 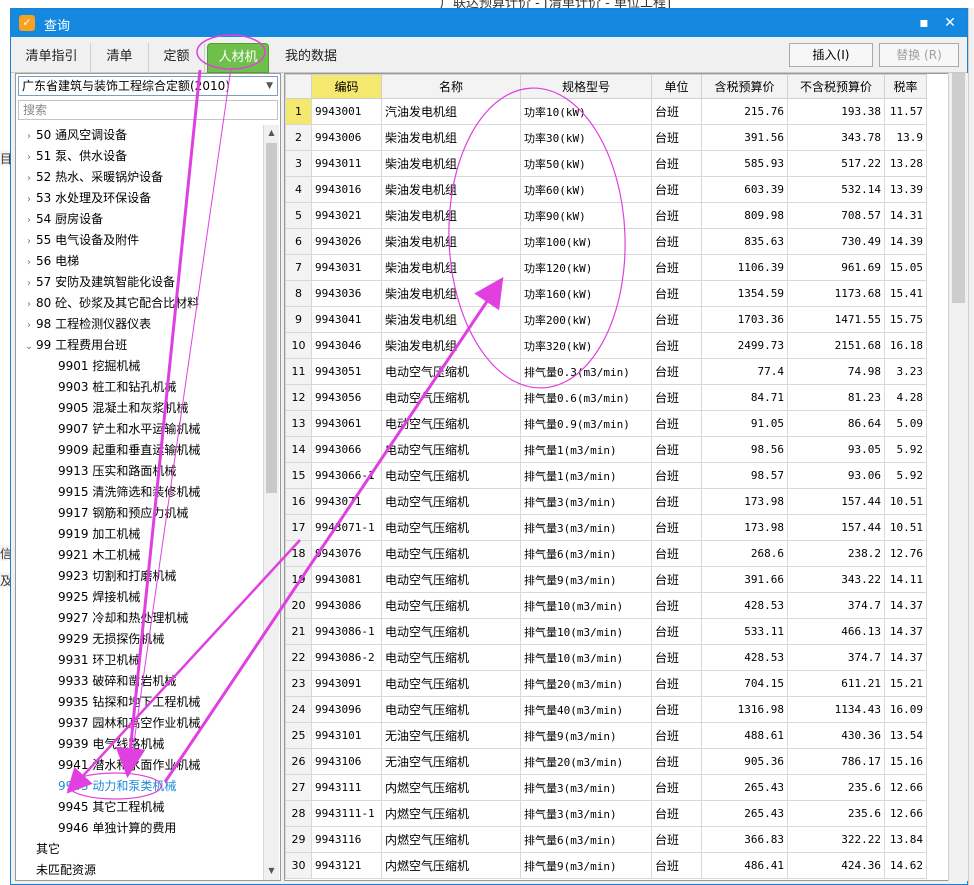 What do you see at coordinates (59, 870) in the screenshot?
I see `tree-node: 未匹配资源` at bounding box center [59, 870].